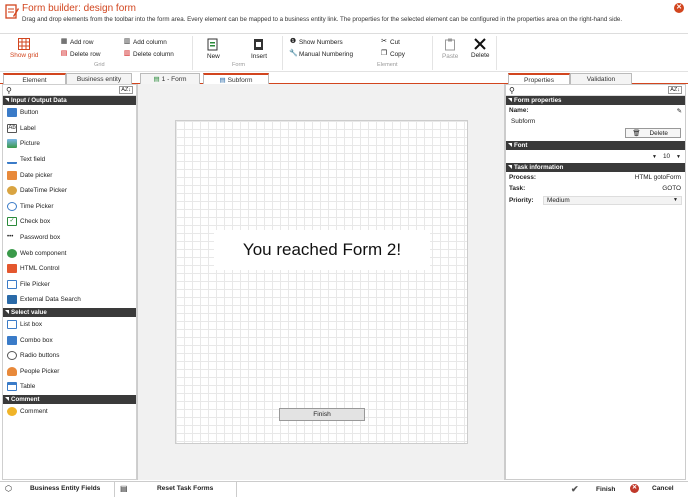  What do you see at coordinates (12, 253) in the screenshot?
I see `globe-icon` at bounding box center [12, 253].